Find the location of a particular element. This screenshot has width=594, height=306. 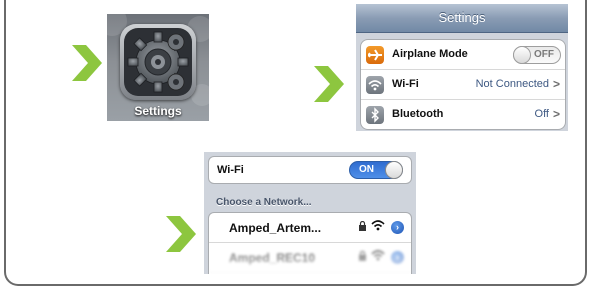

settings-row-airplane-mode: Airplane Mode OFF is located at coordinates (463, 55).